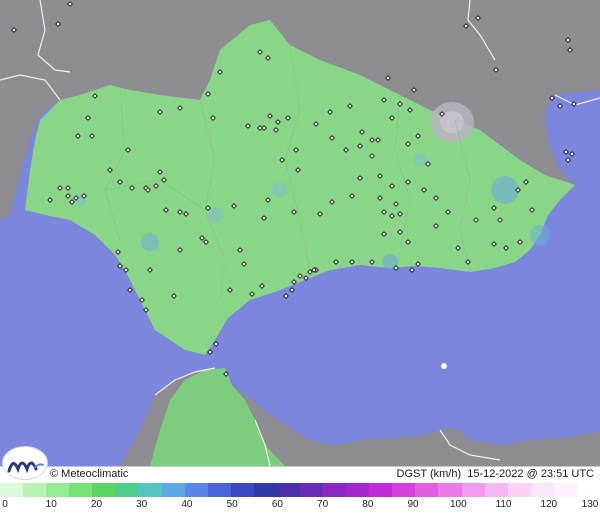  What do you see at coordinates (277, 504) in the screenshot?
I see `scale-tick-label: 60` at bounding box center [277, 504].